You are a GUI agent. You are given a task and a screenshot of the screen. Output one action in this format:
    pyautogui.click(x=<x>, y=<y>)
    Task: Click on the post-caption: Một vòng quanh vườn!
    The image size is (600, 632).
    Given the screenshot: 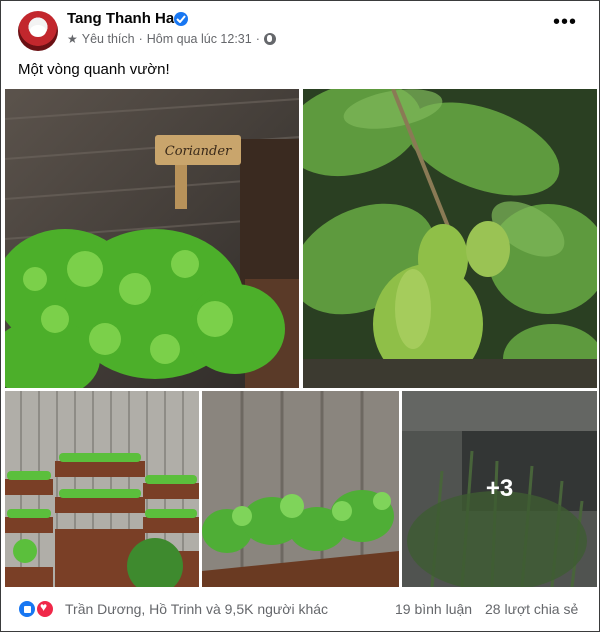 What is the action you would take?
    pyautogui.click(x=94, y=69)
    